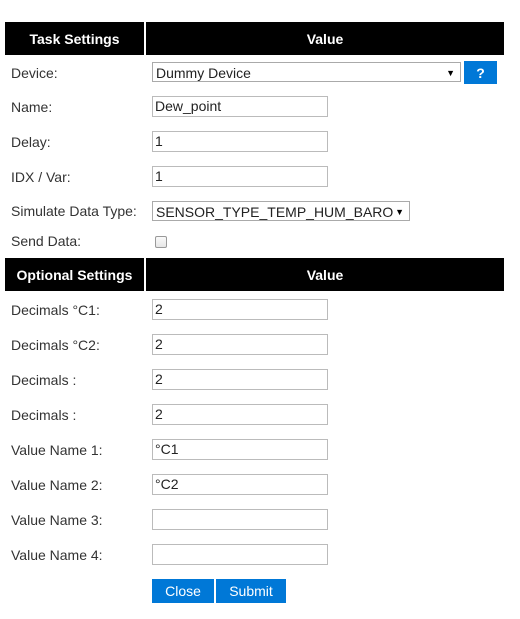 Image resolution: width=520 pixels, height=619 pixels. What do you see at coordinates (240, 344) in the screenshot?
I see `decimals-c2-input` at bounding box center [240, 344].